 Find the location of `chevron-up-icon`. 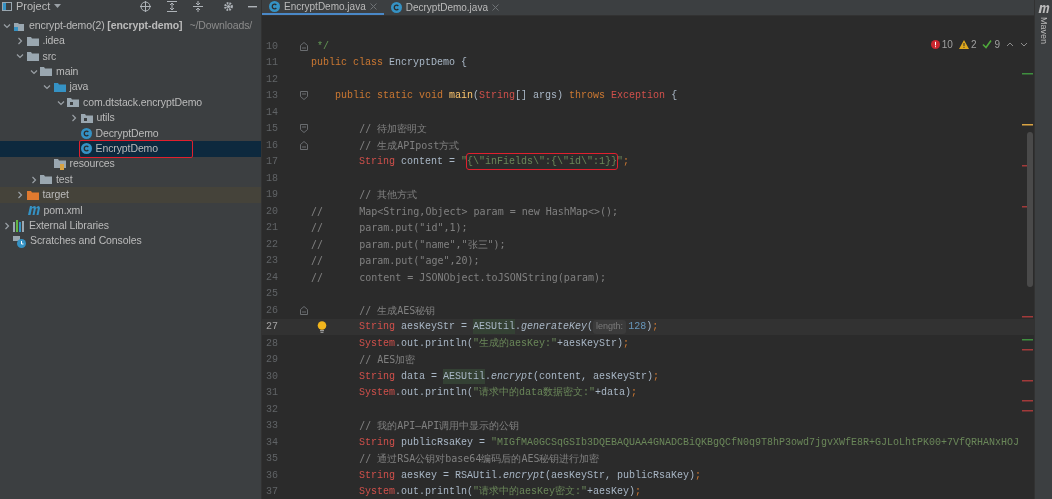

chevron-up-icon is located at coordinates (1010, 44).